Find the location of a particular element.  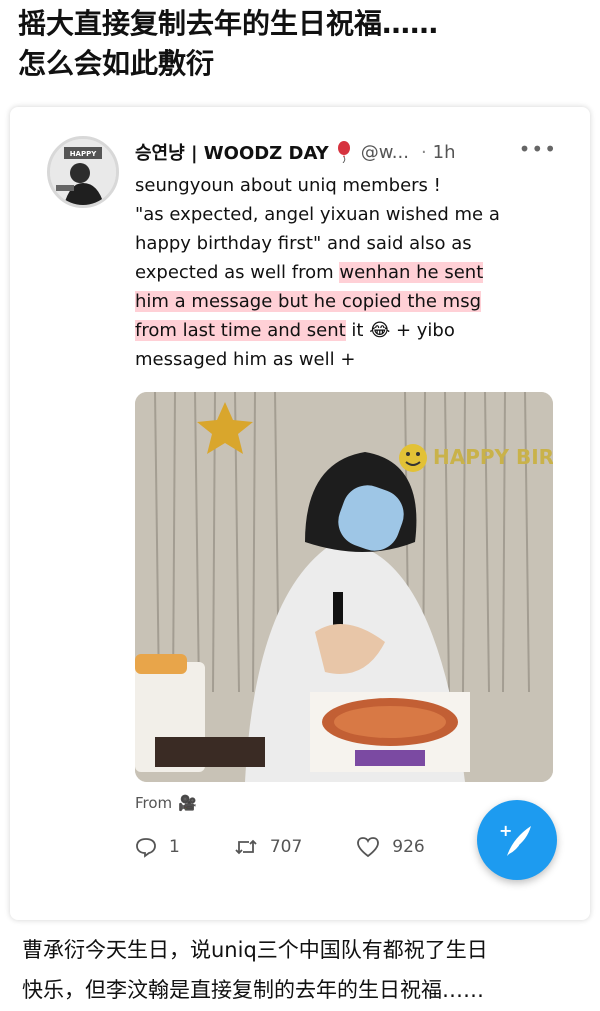

tweet-header: 승연냥 | WOODZ DAY @w... · 1h ••• is located at coordinates (355, 152).